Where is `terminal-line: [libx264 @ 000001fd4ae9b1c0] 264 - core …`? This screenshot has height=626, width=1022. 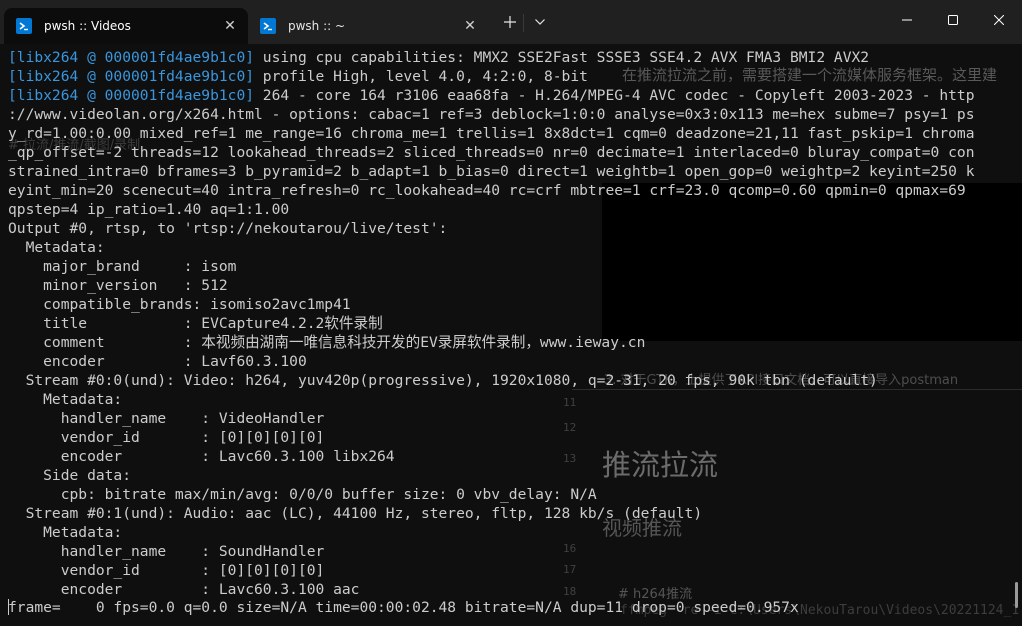 terminal-line: [libx264 @ 000001fd4ae9b1c0] 264 - core … is located at coordinates (508, 95).